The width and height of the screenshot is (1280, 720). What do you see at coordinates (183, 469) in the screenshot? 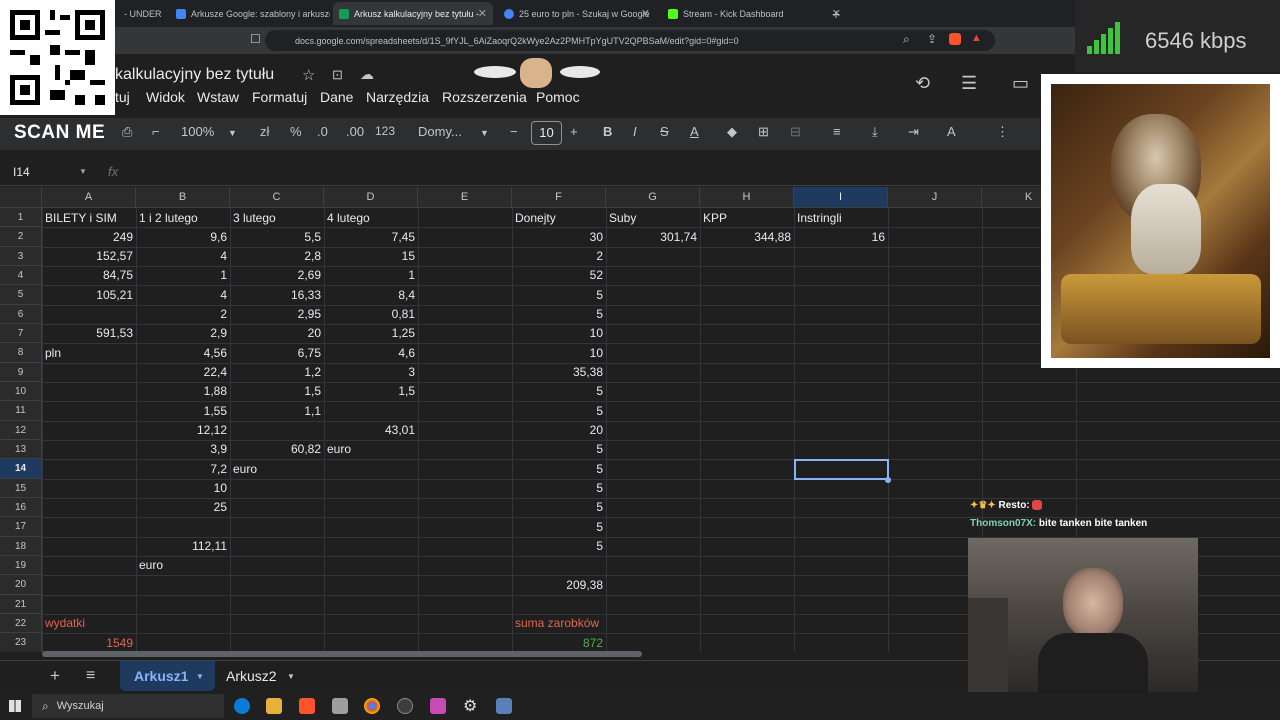
I see `cell-B14: 7,2` at bounding box center [183, 469].